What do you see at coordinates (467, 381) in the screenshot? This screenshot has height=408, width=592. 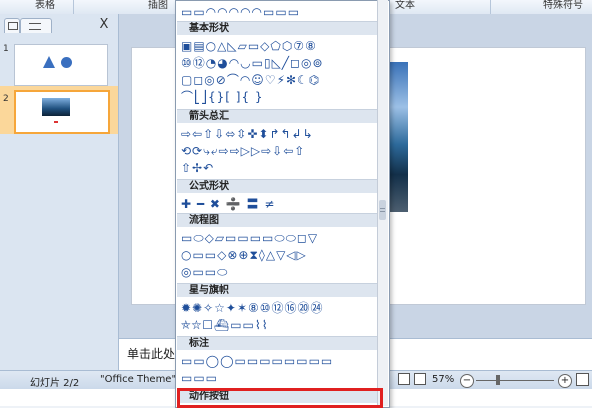 I see `zoom-out-icon: −` at bounding box center [467, 381].